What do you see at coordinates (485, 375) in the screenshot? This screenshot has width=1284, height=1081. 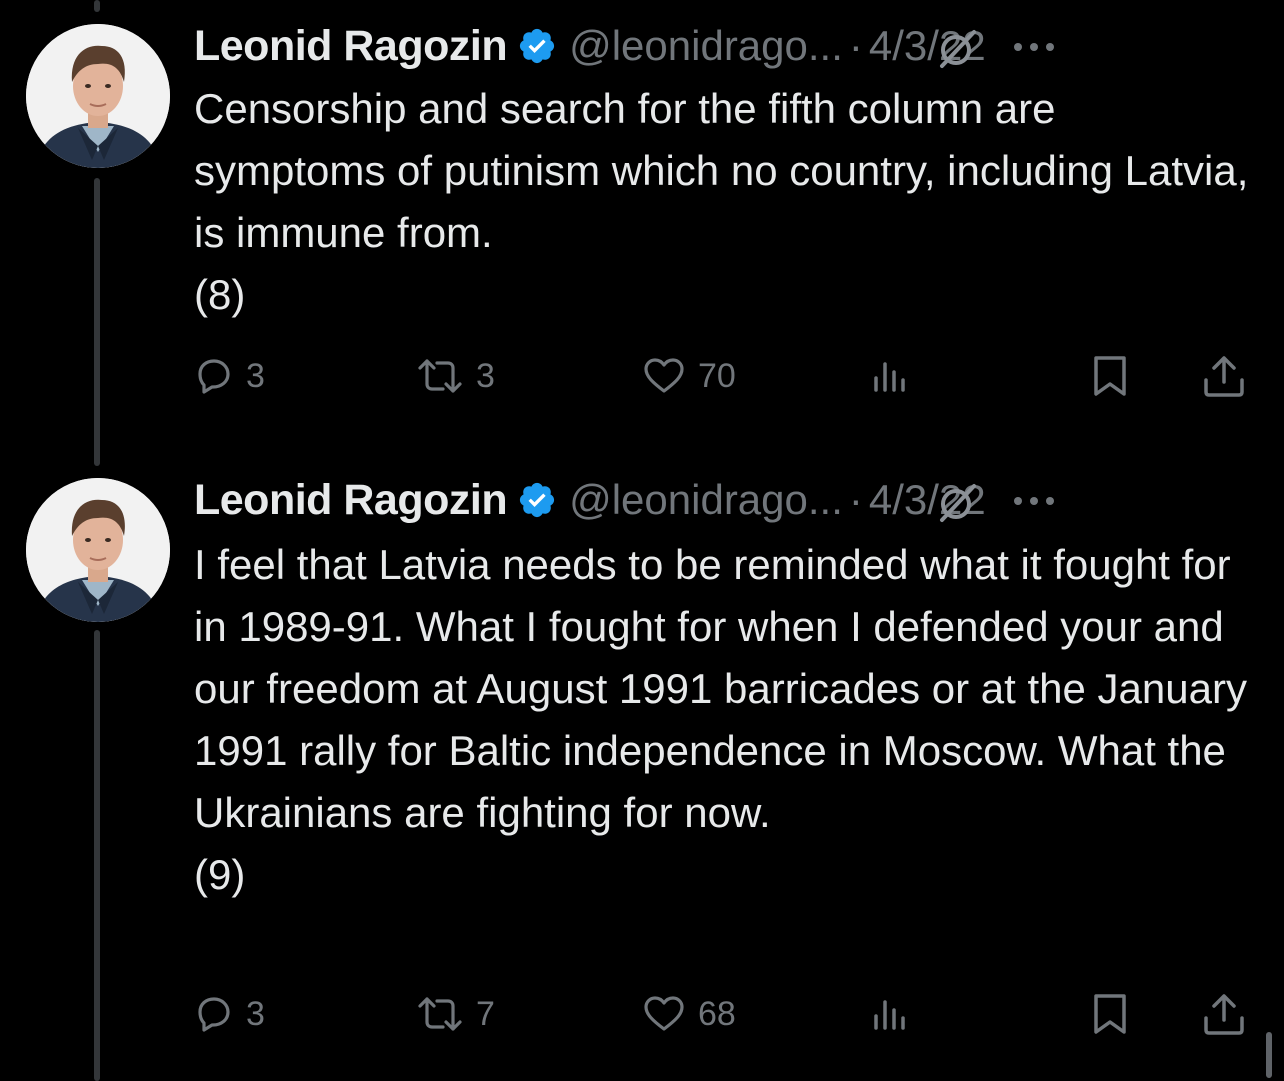 I see `retweet-count: 3` at bounding box center [485, 375].